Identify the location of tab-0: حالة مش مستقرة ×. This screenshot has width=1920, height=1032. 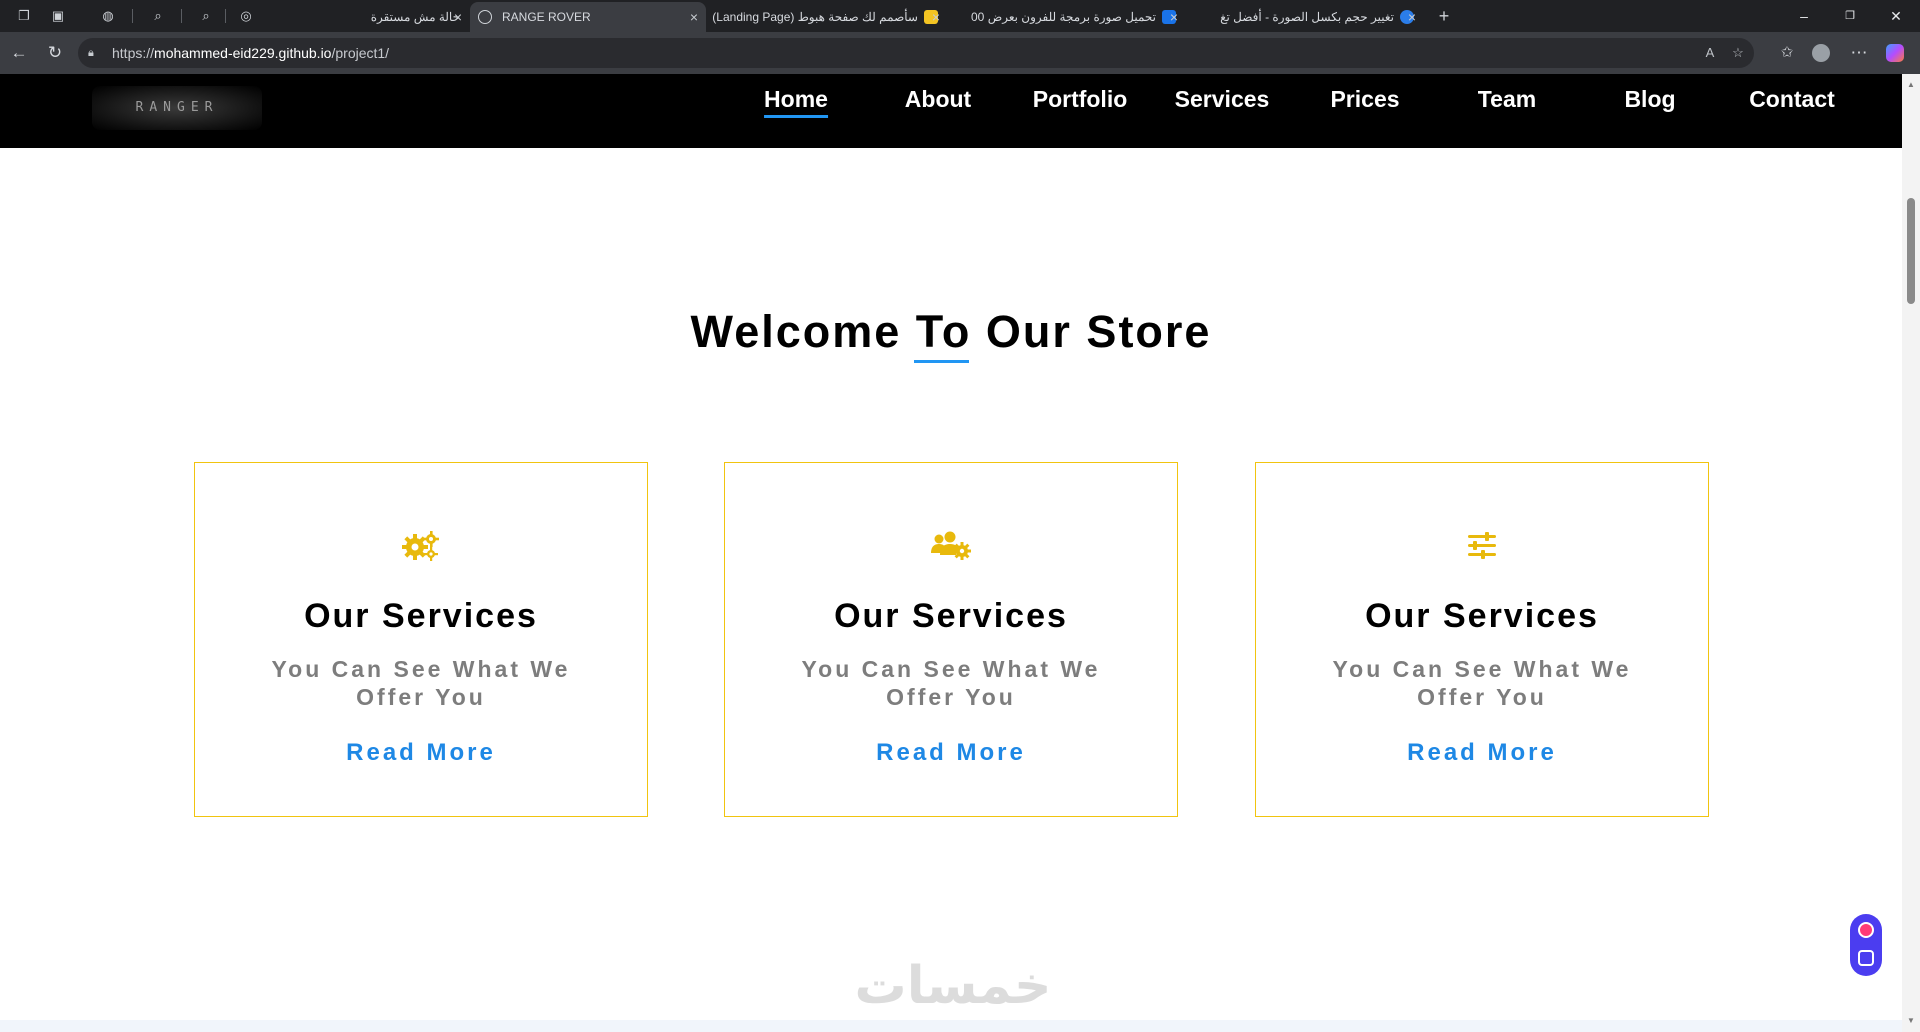
(366, 17).